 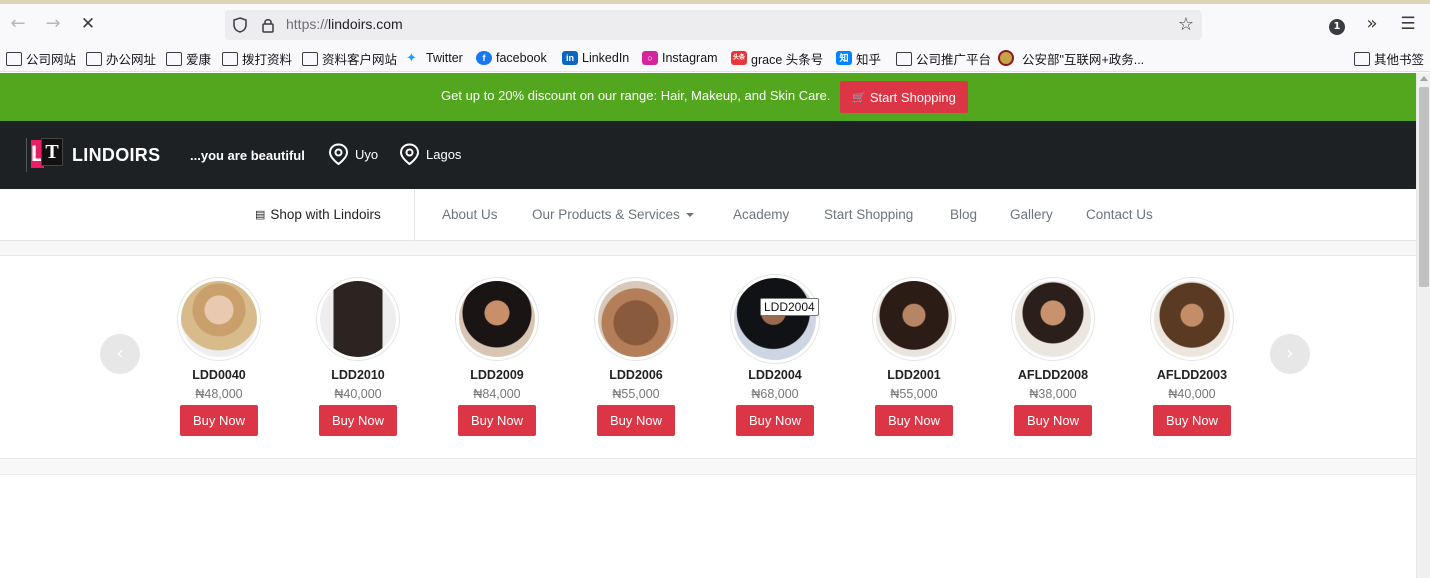 I want to click on product-name: AFLDD2008, so click(x=1053, y=375).